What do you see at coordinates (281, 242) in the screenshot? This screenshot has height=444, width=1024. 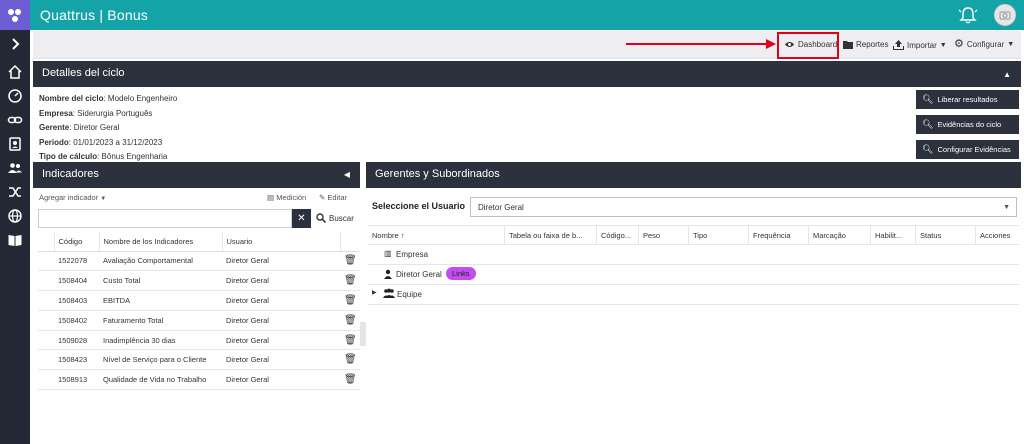 I see `column-header: Usuario` at bounding box center [281, 242].